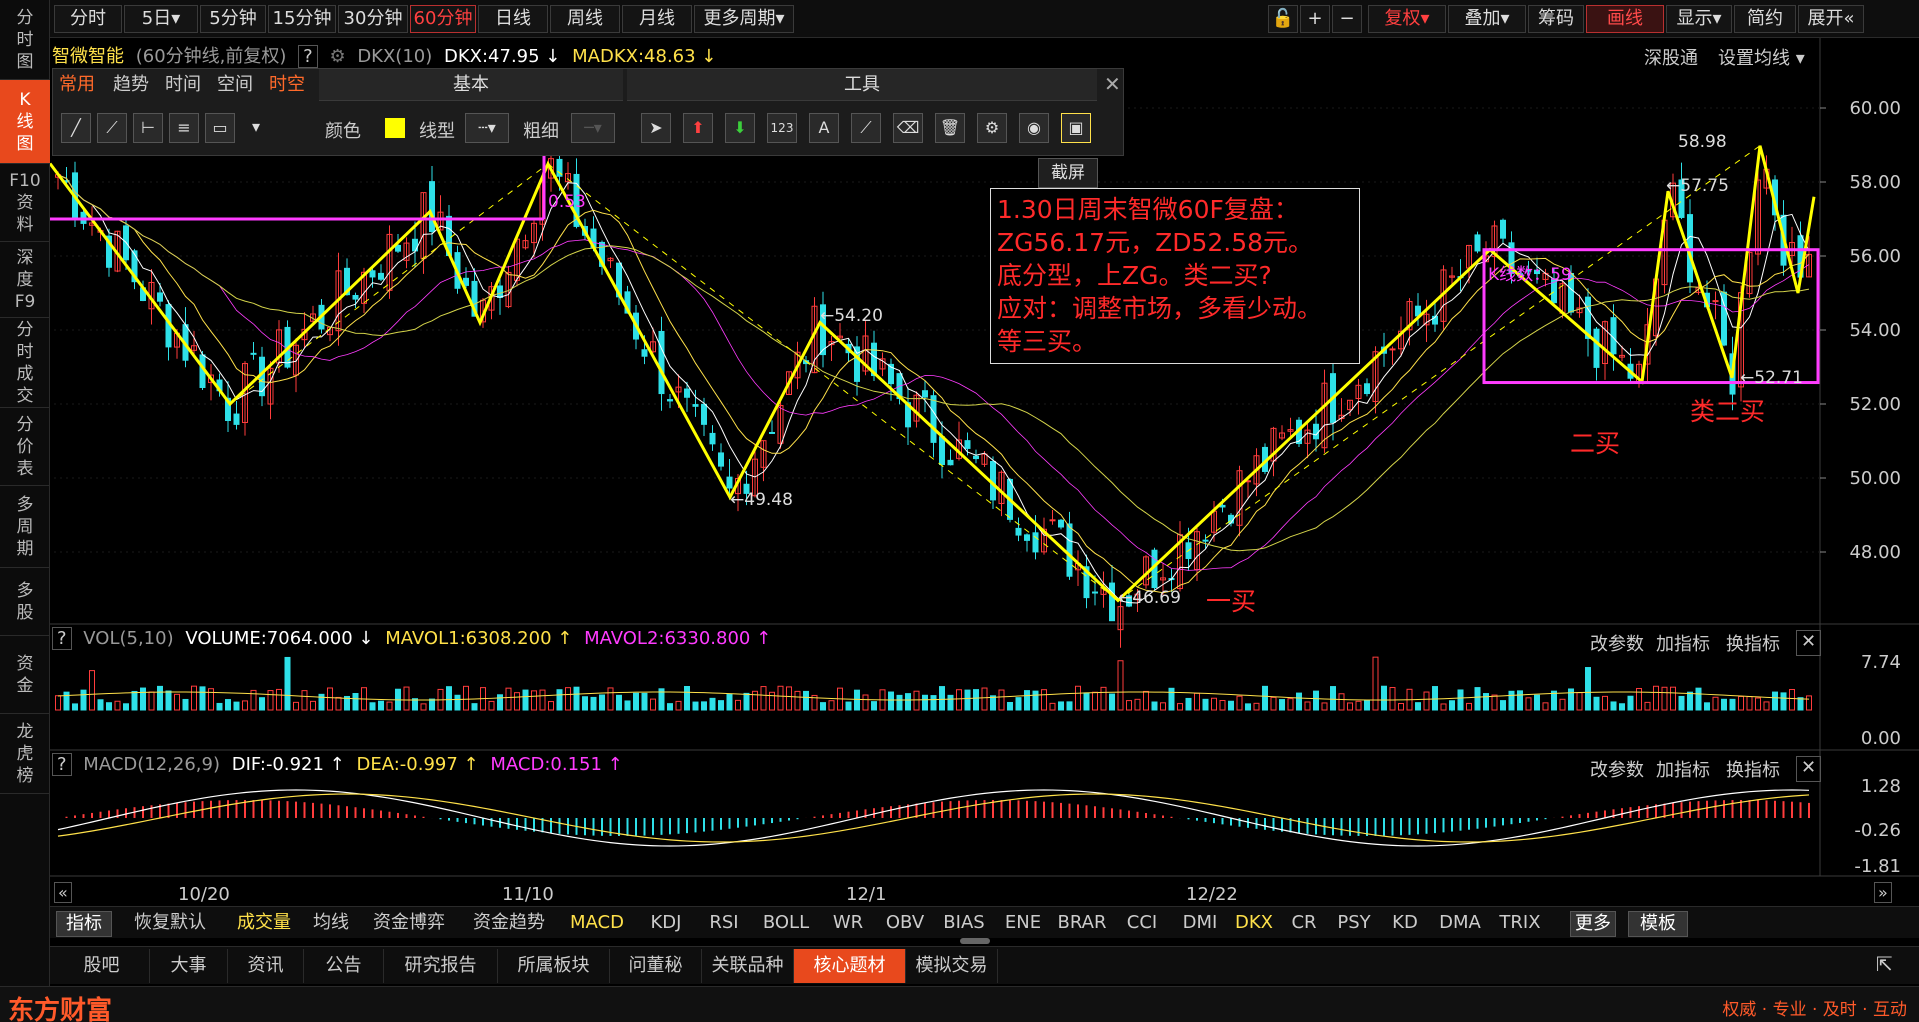 This screenshot has width=1919, height=1022. What do you see at coordinates (1658, 924) in the screenshot?
I see `indicator-tab-24: 模板` at bounding box center [1658, 924].